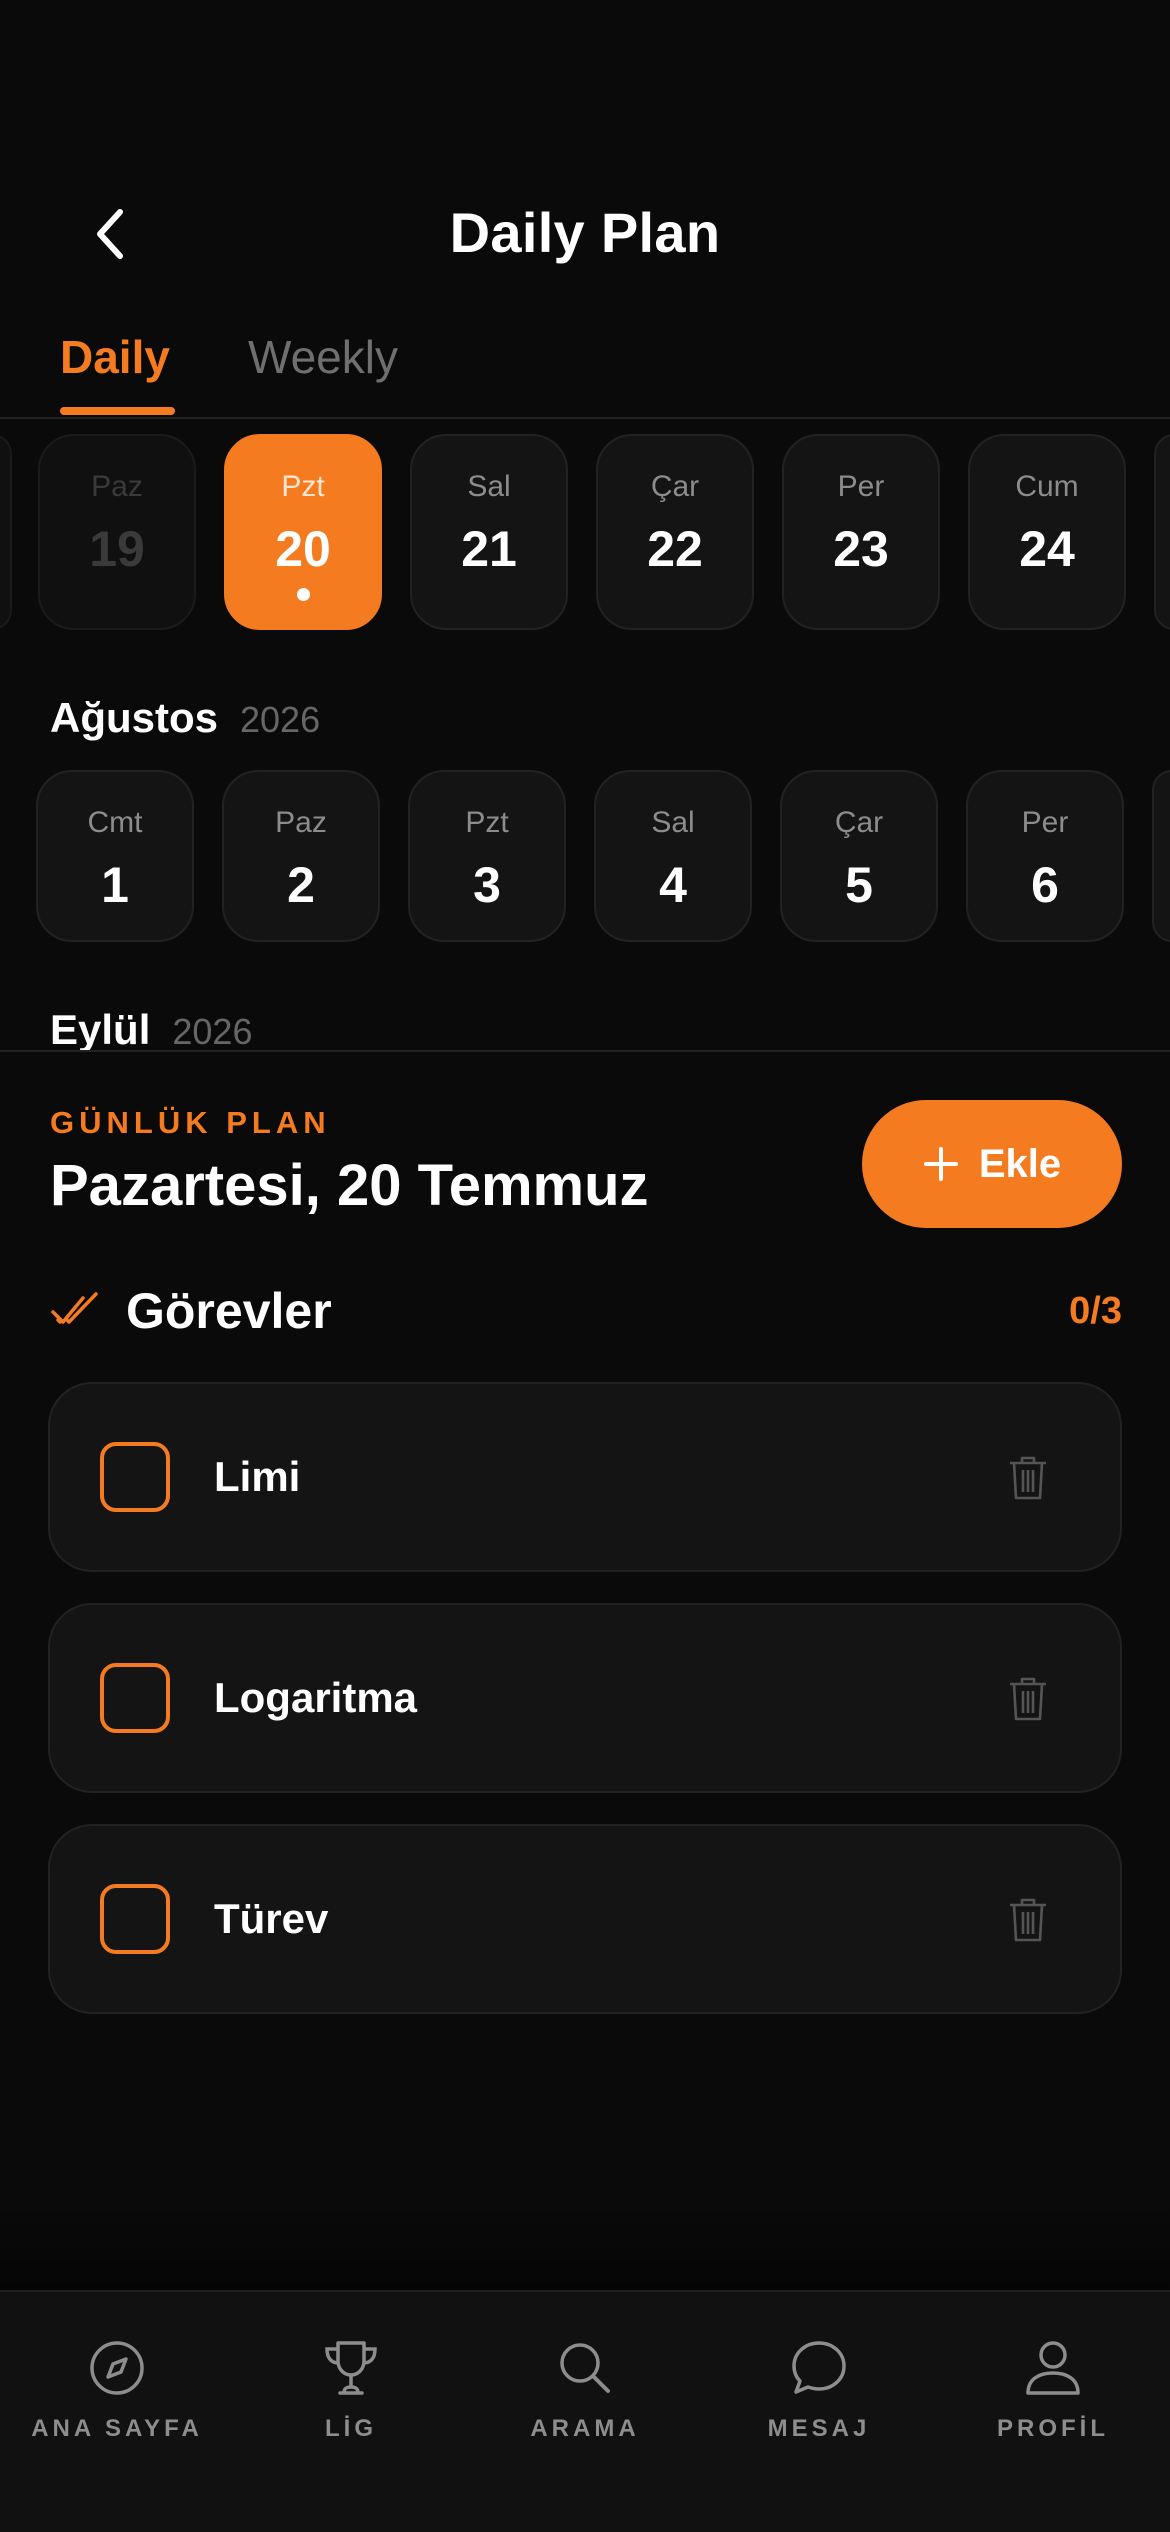 This screenshot has width=1170, height=2532. I want to click on day-name: Cum, so click(1047, 486).